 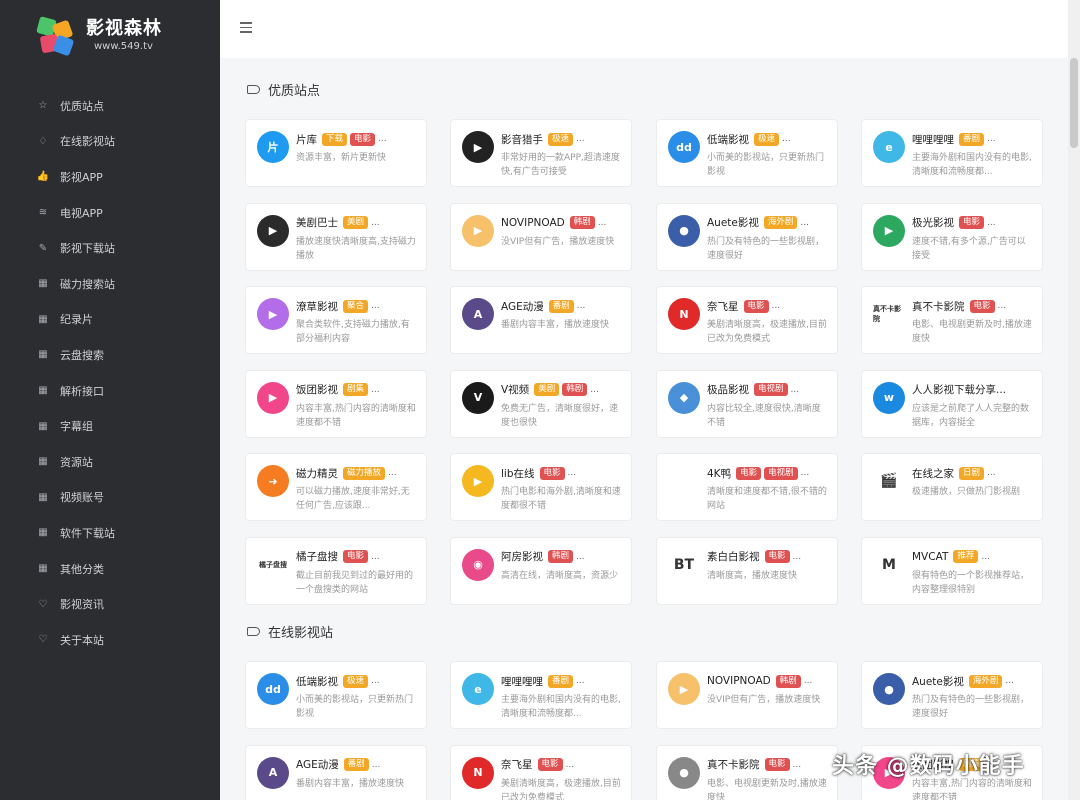 What do you see at coordinates (356, 248) in the screenshot?
I see `card-description: 播放速度快清晰度高,支持磁力播放` at bounding box center [356, 248].